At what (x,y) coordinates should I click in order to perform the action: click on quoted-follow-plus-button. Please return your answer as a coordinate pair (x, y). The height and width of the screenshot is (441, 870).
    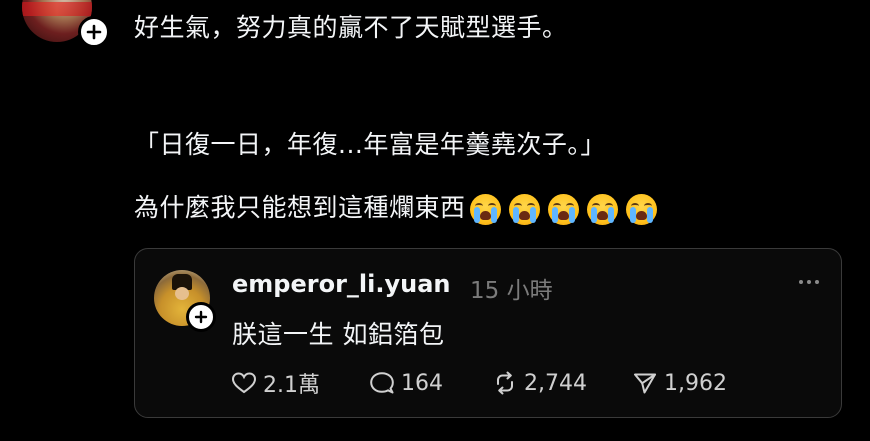
    Looking at the image, I should click on (201, 317).